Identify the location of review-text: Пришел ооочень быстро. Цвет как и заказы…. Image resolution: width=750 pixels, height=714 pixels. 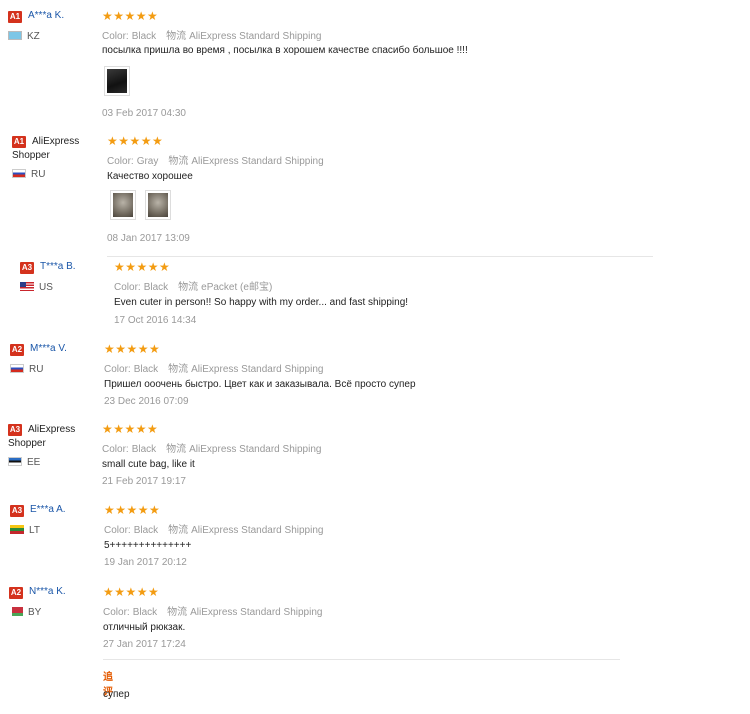
(260, 384).